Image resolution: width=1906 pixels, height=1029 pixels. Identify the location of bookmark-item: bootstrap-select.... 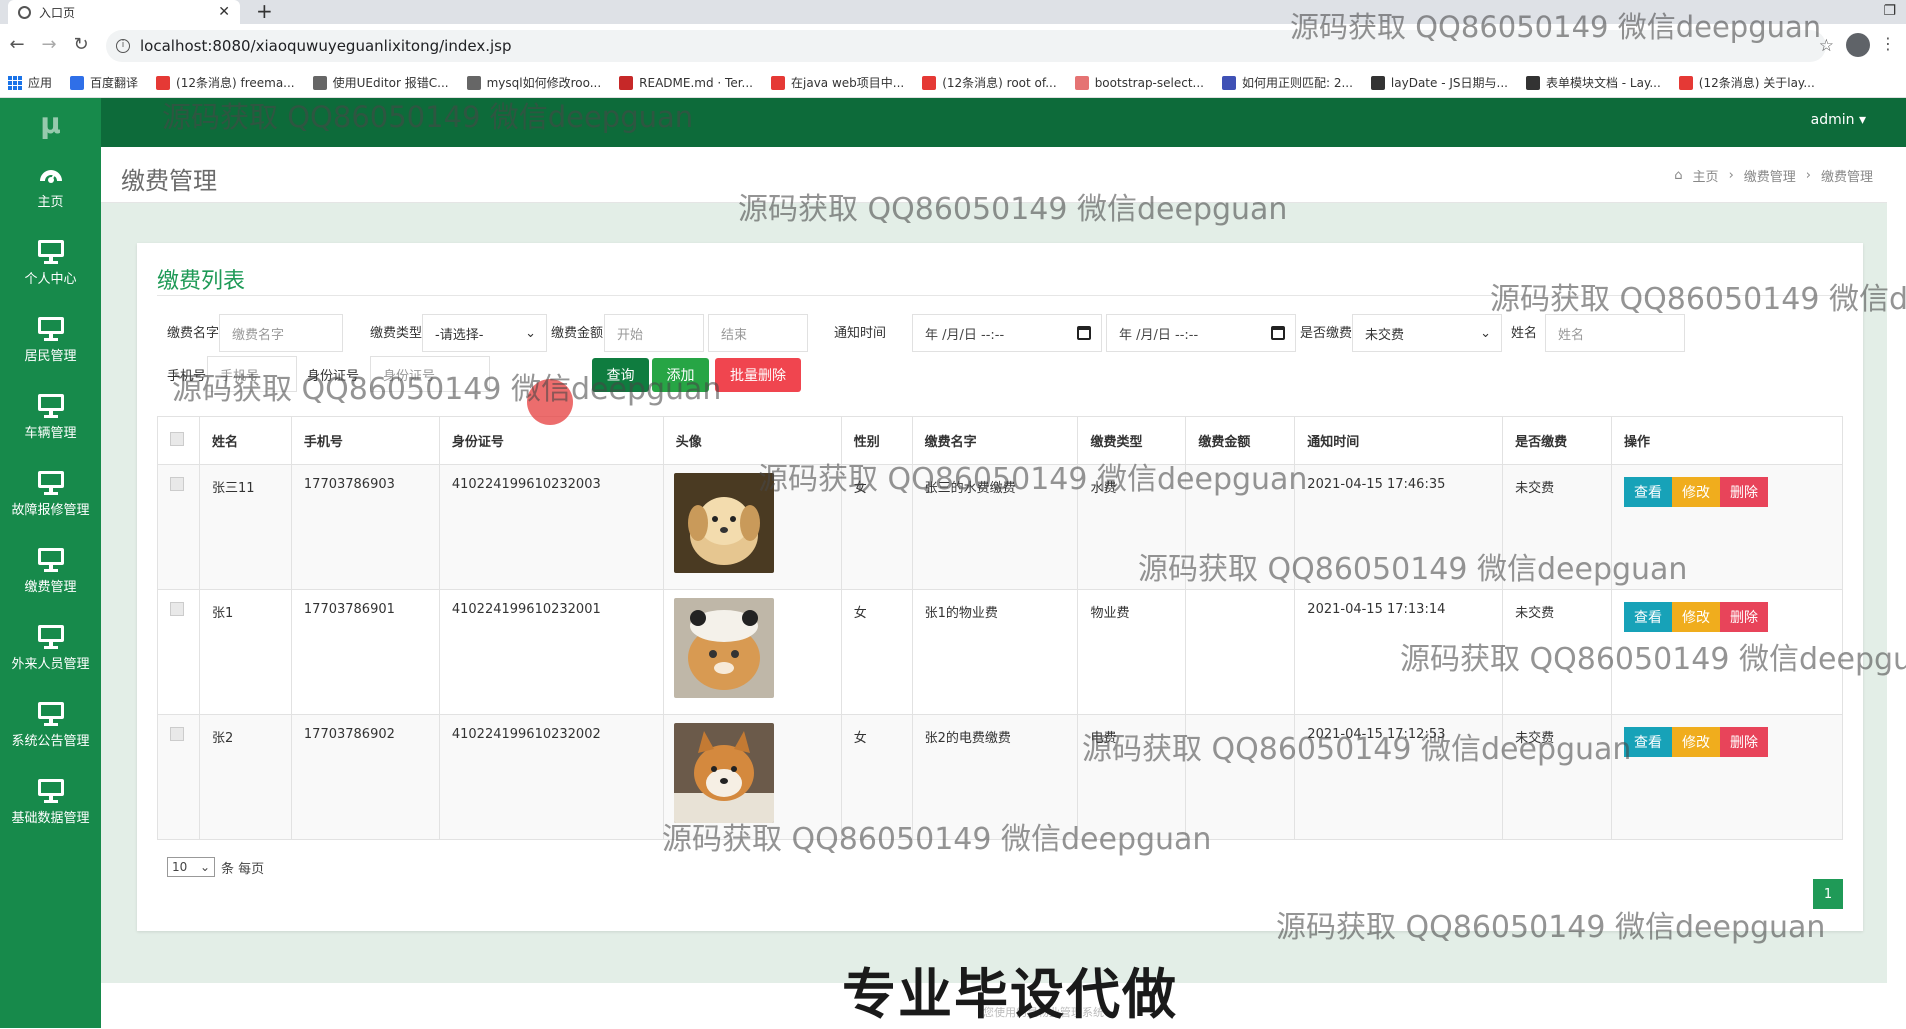
(1139, 82).